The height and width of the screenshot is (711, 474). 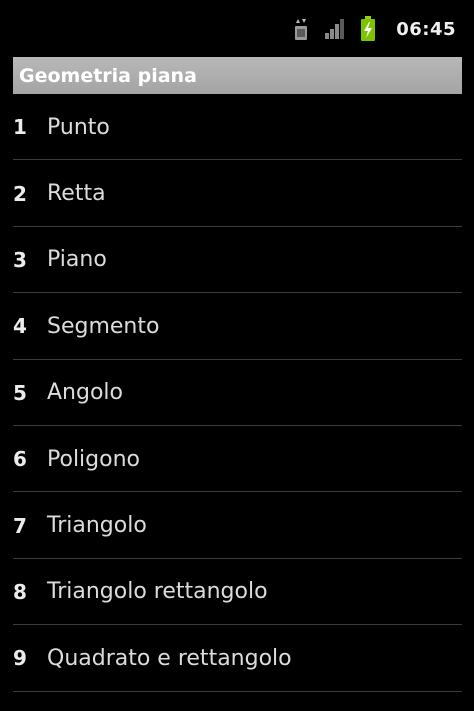 What do you see at coordinates (108, 75) in the screenshot?
I see `page-title: Geometria piana` at bounding box center [108, 75].